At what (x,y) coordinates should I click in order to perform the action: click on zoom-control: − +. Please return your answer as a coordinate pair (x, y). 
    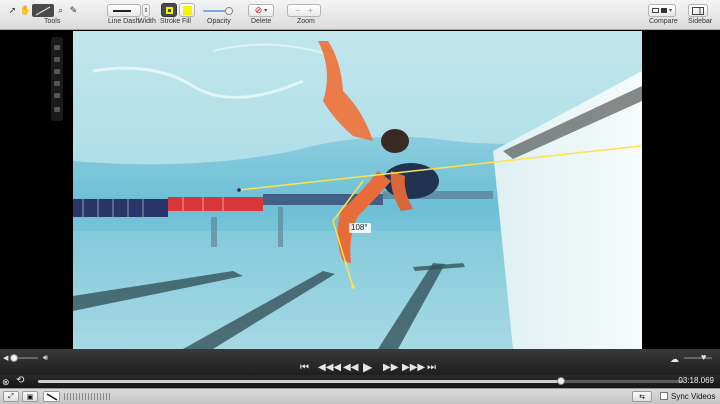
    Looking at the image, I should click on (304, 10).